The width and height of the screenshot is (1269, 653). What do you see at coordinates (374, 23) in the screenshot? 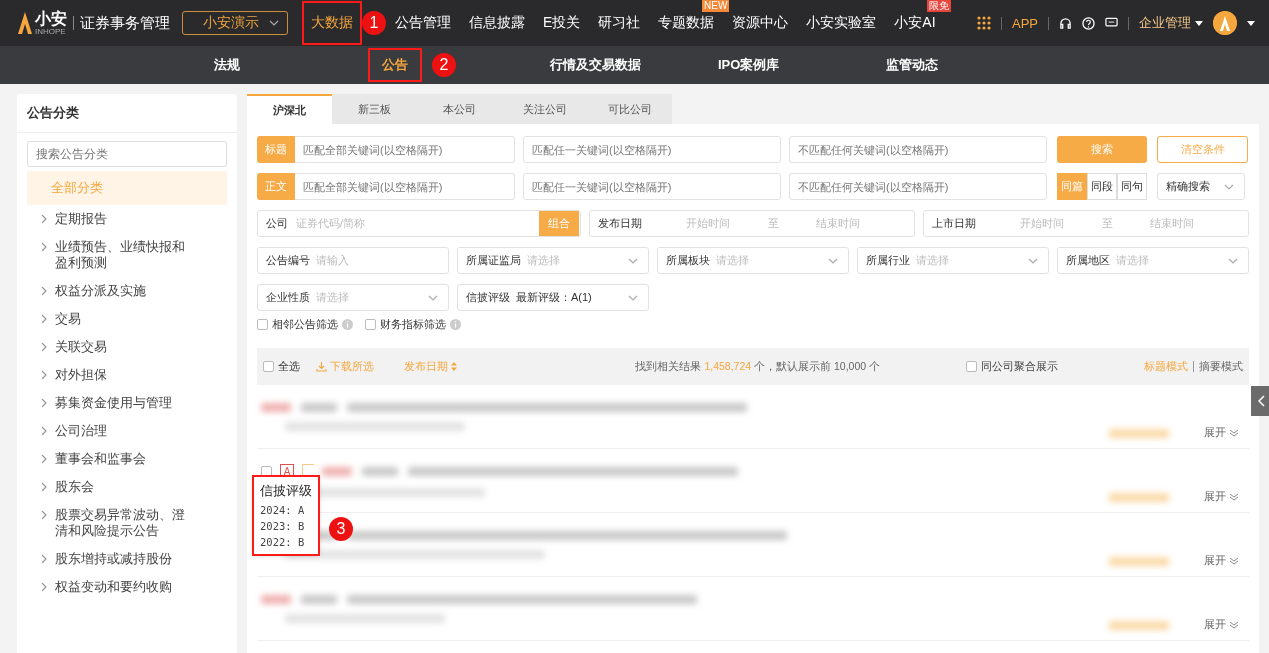
I see `callout-number: 1` at bounding box center [374, 23].